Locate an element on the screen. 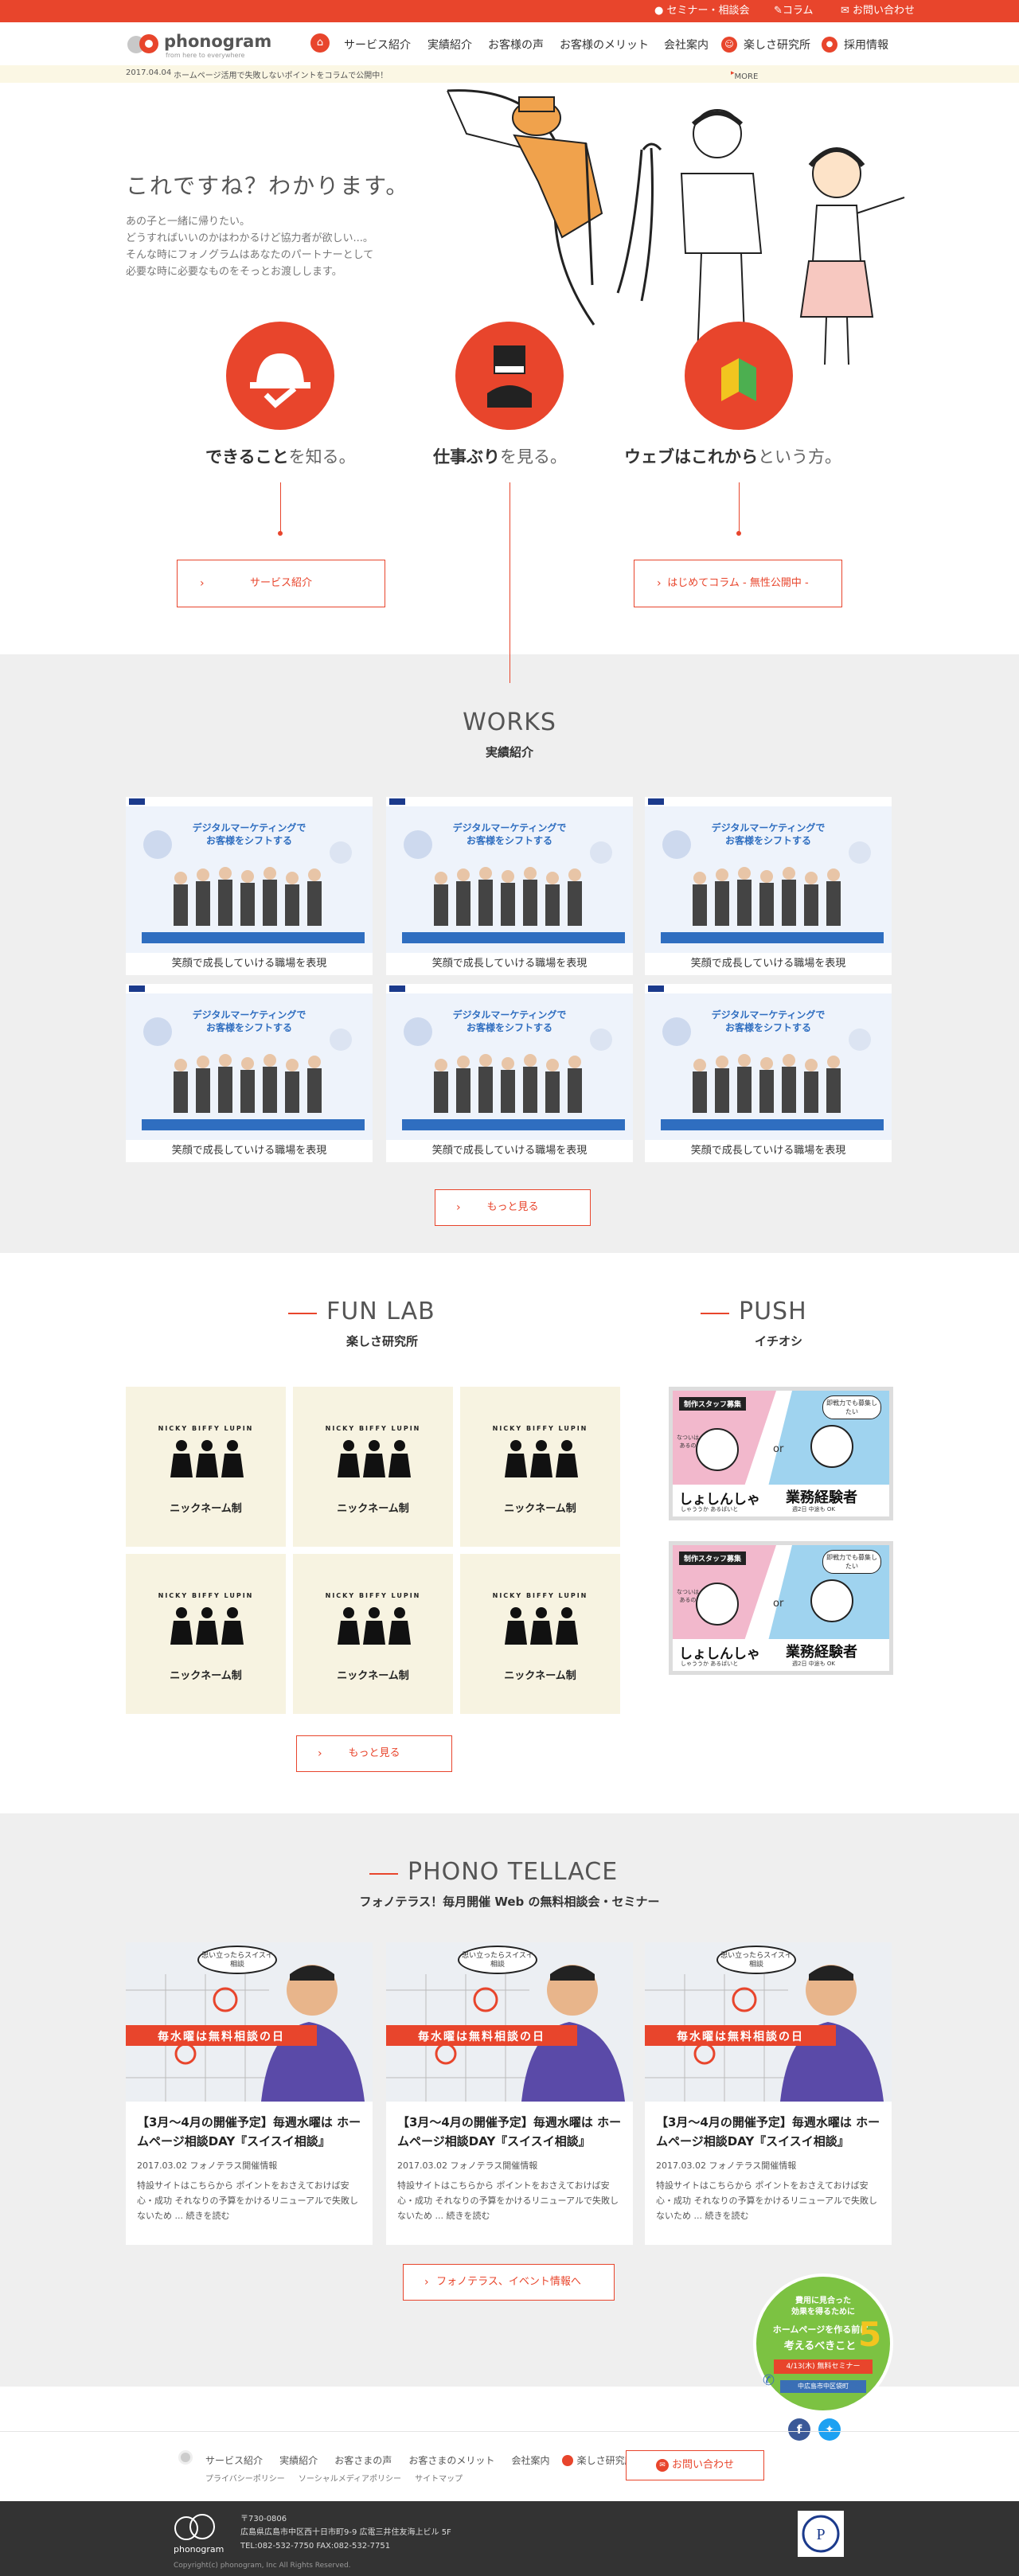 The height and width of the screenshot is (2576, 1019). nav-services: サービス紹介 is located at coordinates (378, 45).